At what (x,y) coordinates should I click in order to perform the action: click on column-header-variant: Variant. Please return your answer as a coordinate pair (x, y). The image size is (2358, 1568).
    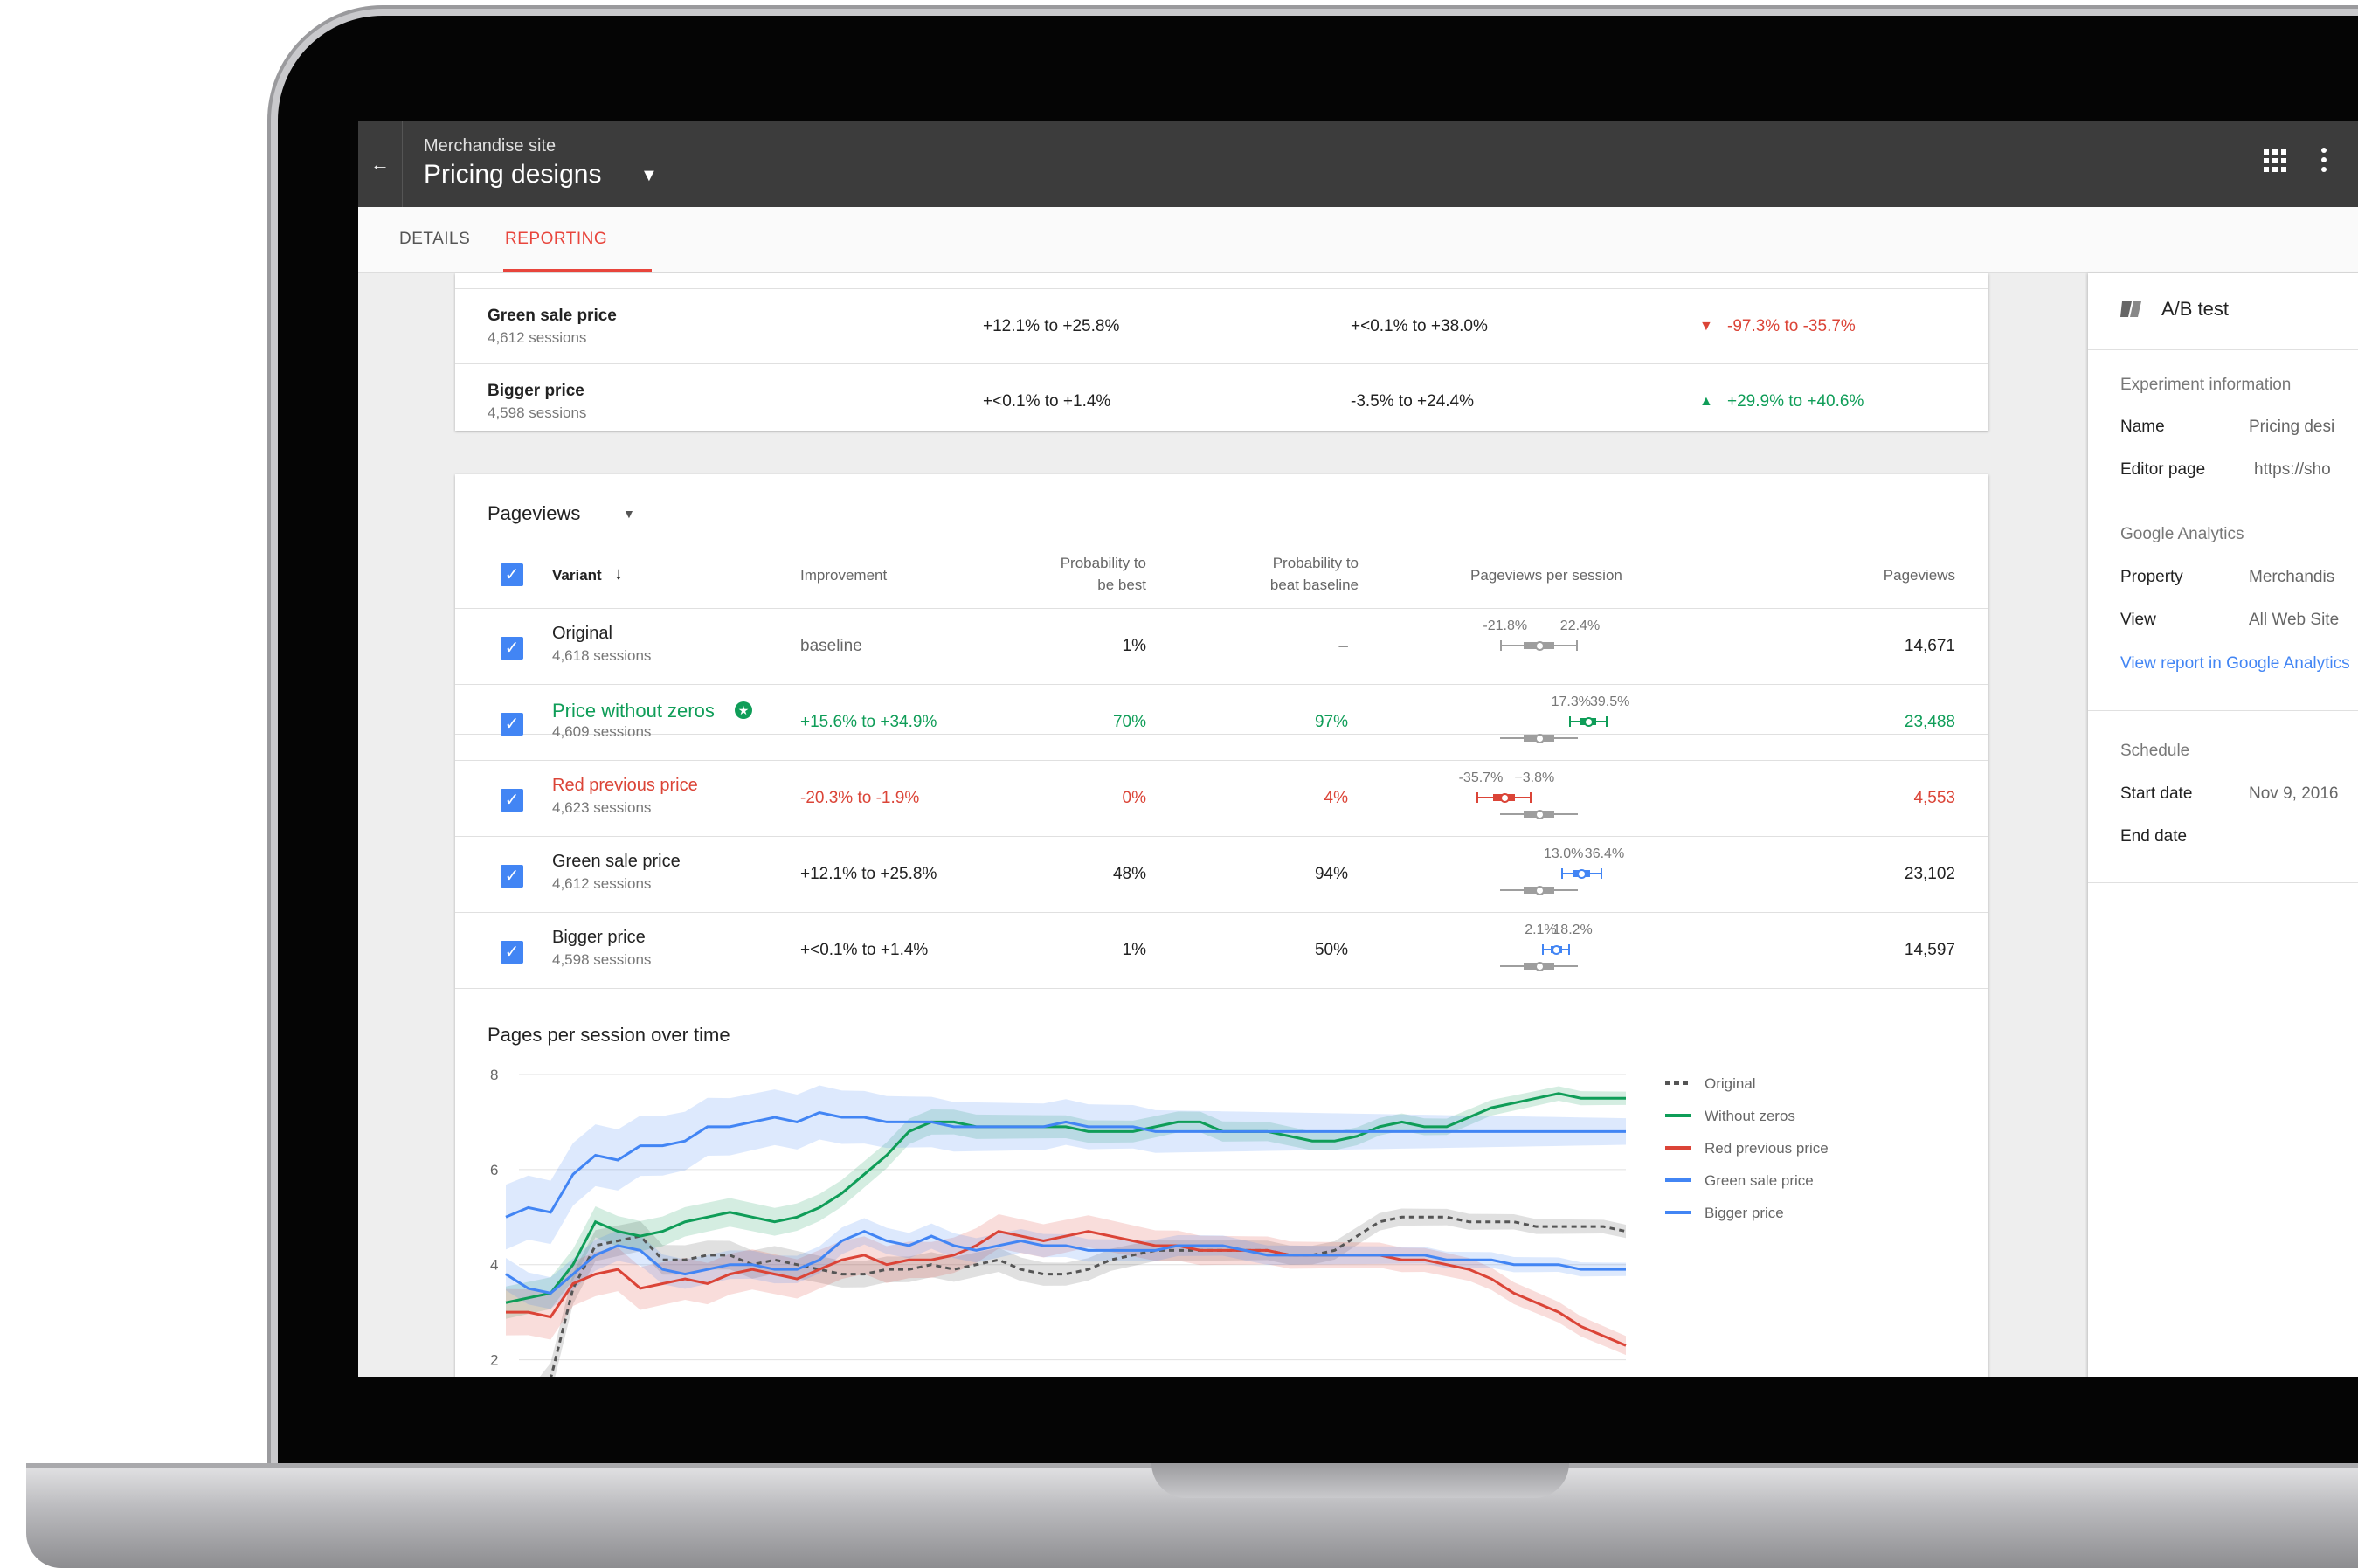
    Looking at the image, I should click on (577, 575).